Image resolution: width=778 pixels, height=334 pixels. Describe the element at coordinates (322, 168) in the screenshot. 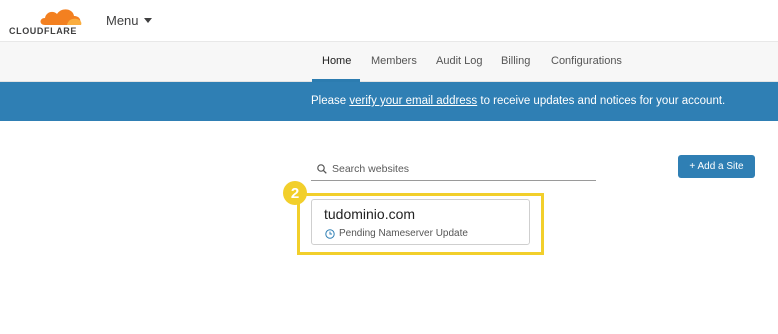

I see `search-icon` at that location.